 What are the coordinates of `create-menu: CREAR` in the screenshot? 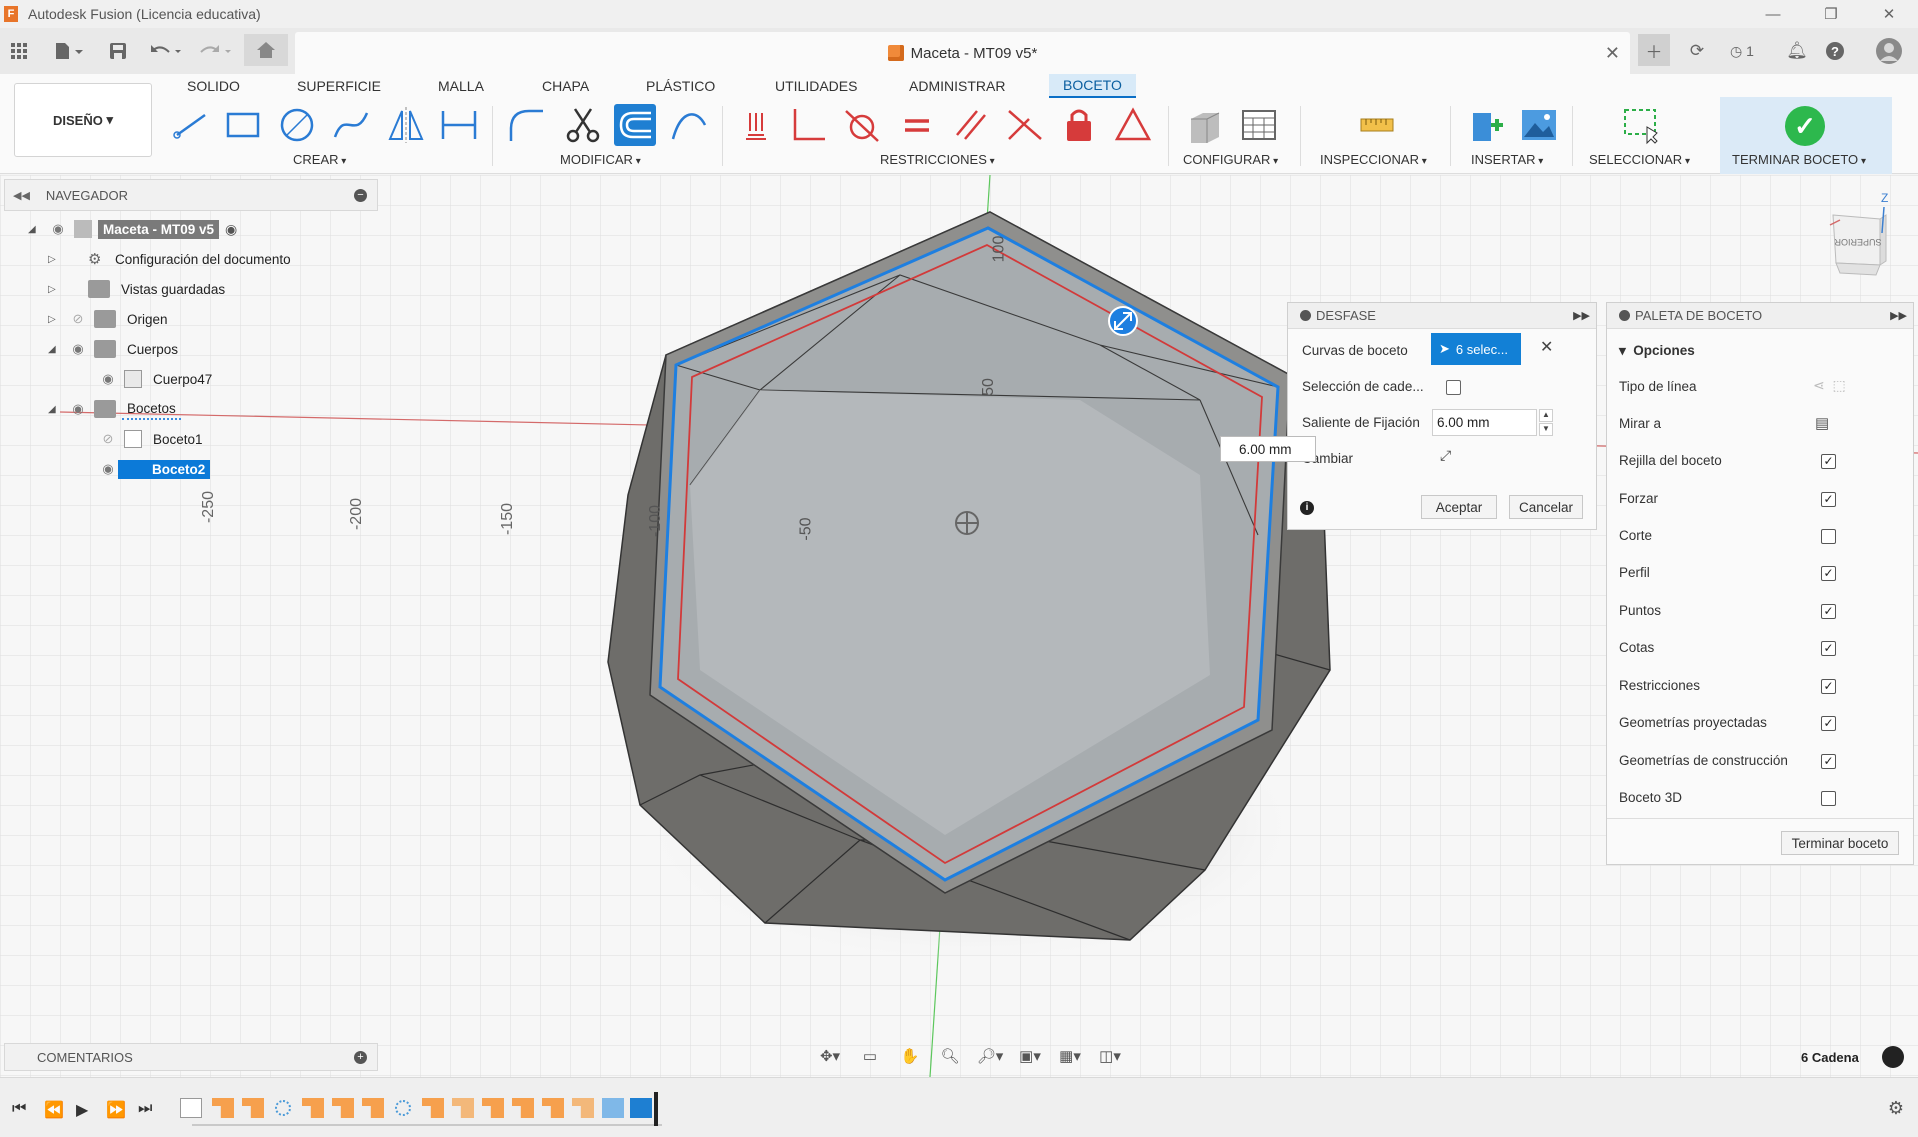 It's located at (319, 159).